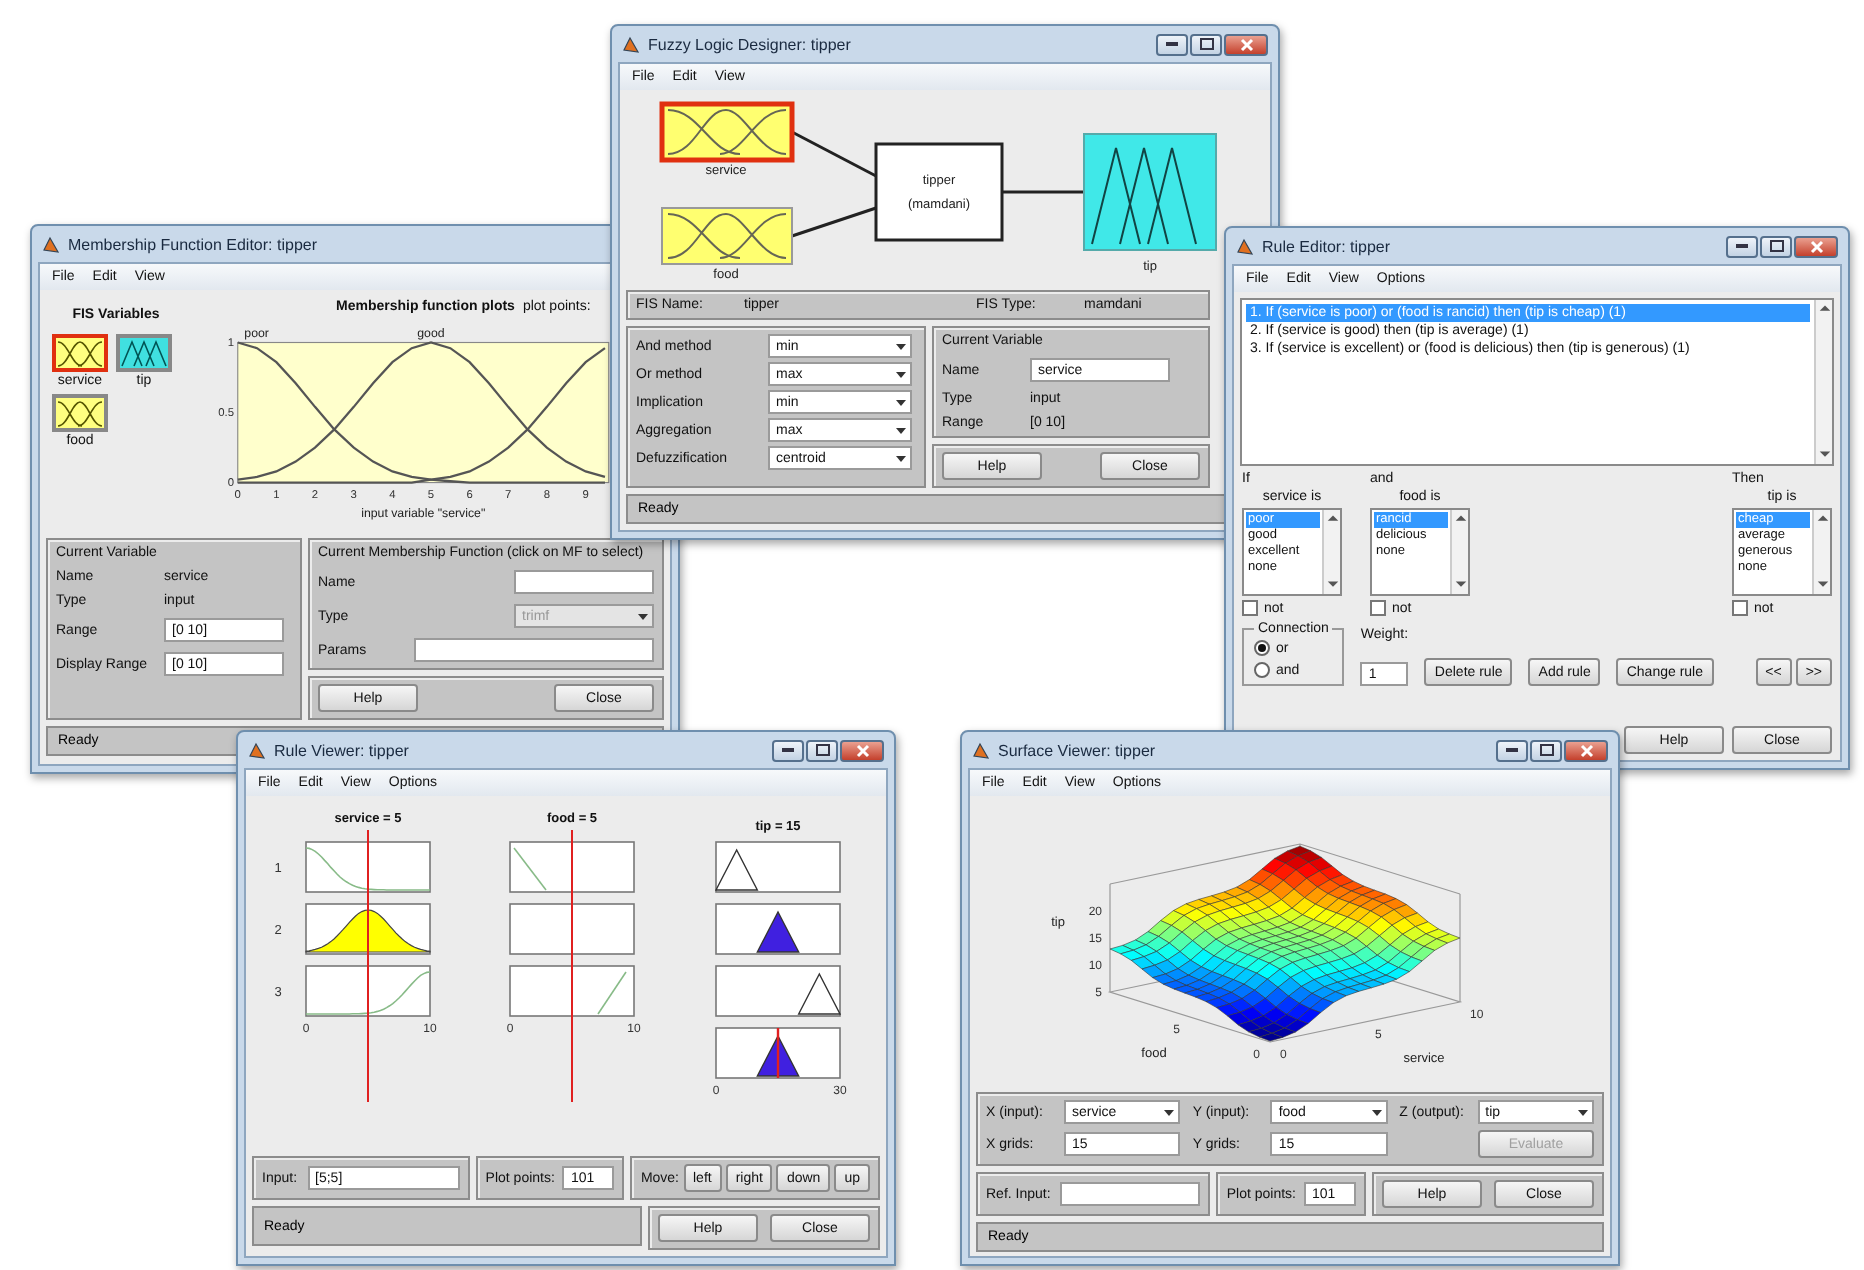 The width and height of the screenshot is (1864, 1270). Describe the element at coordinates (193, 244) in the screenshot. I see `window-title: Membership Function Editor: tipper` at that location.